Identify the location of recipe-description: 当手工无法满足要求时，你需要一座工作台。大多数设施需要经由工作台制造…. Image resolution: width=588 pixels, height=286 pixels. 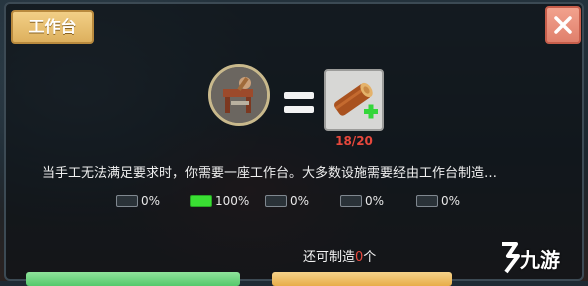
(270, 173).